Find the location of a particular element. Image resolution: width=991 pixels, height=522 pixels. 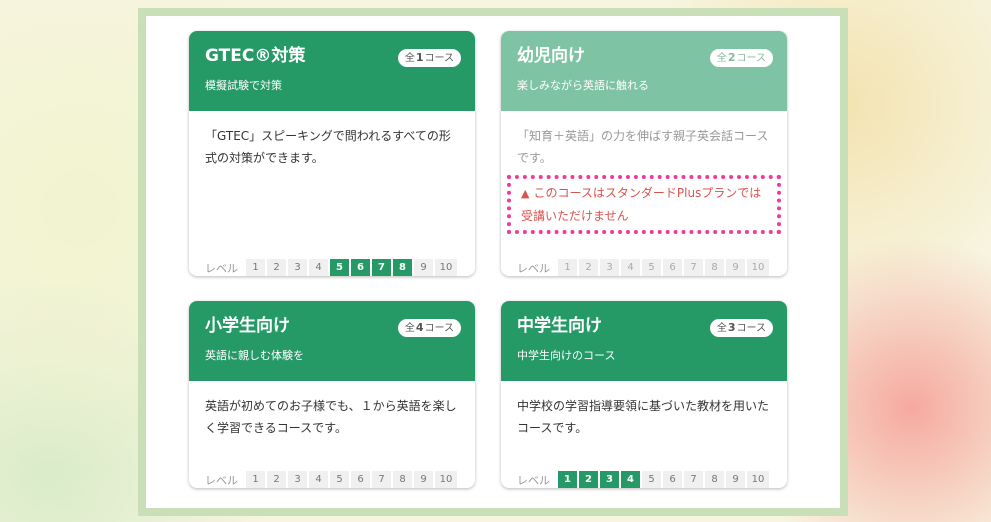

course-count-badge: 全1コース is located at coordinates (429, 58).